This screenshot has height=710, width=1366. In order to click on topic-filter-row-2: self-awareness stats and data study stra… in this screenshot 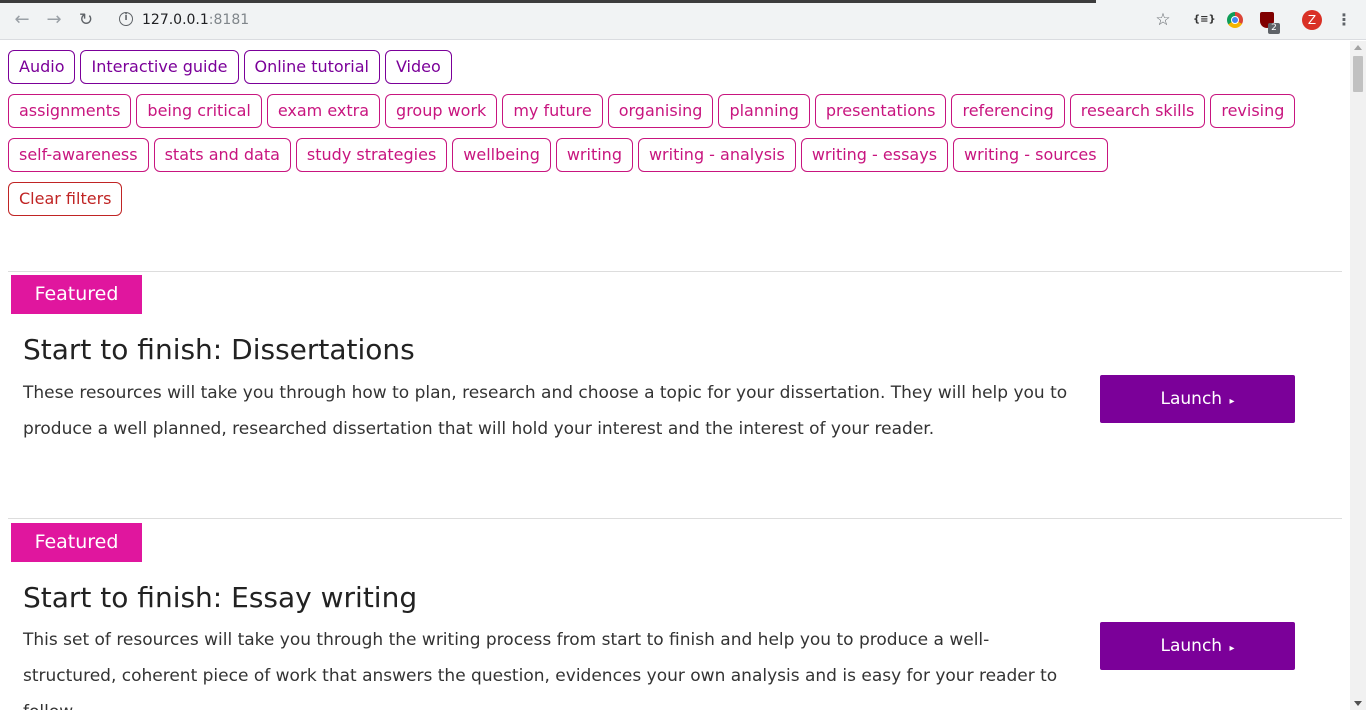, I will do `click(558, 155)`.